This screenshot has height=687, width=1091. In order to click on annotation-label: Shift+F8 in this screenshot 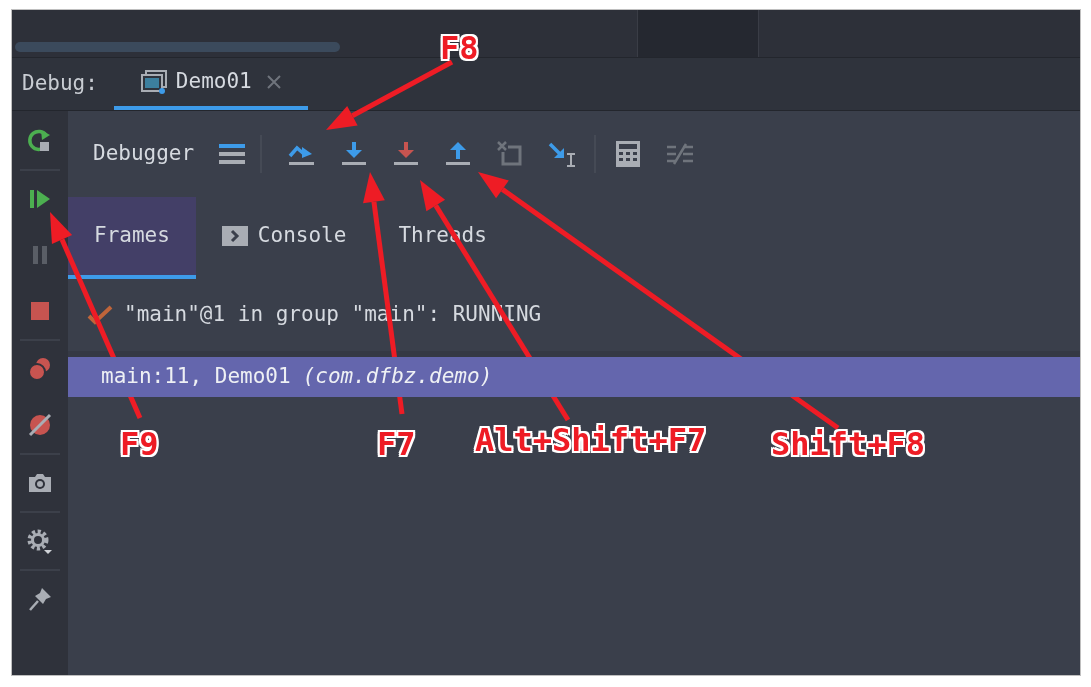, I will do `click(848, 444)`.